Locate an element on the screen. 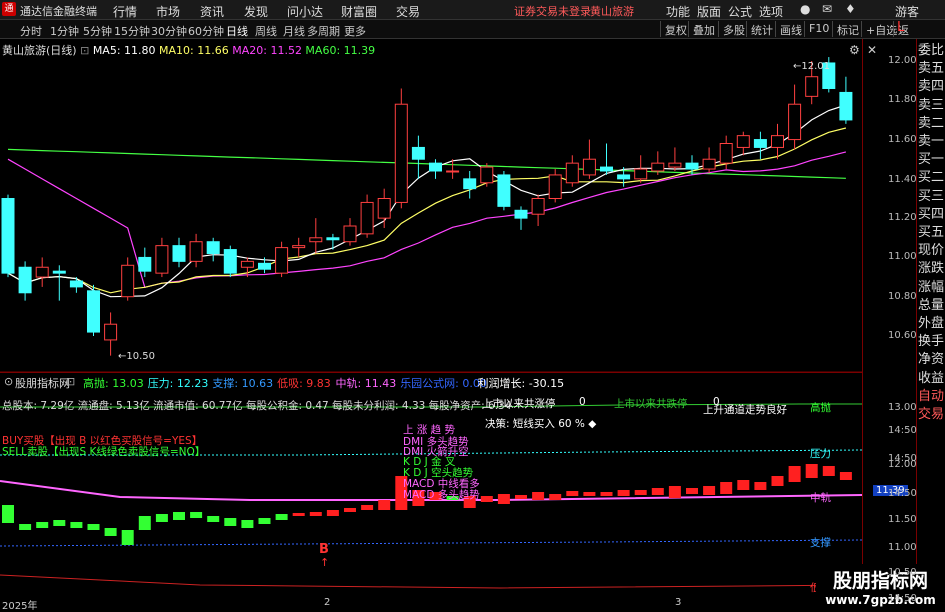 This screenshot has width=945, height=612. side-panel-item-9: 买四 is located at coordinates (931, 215).